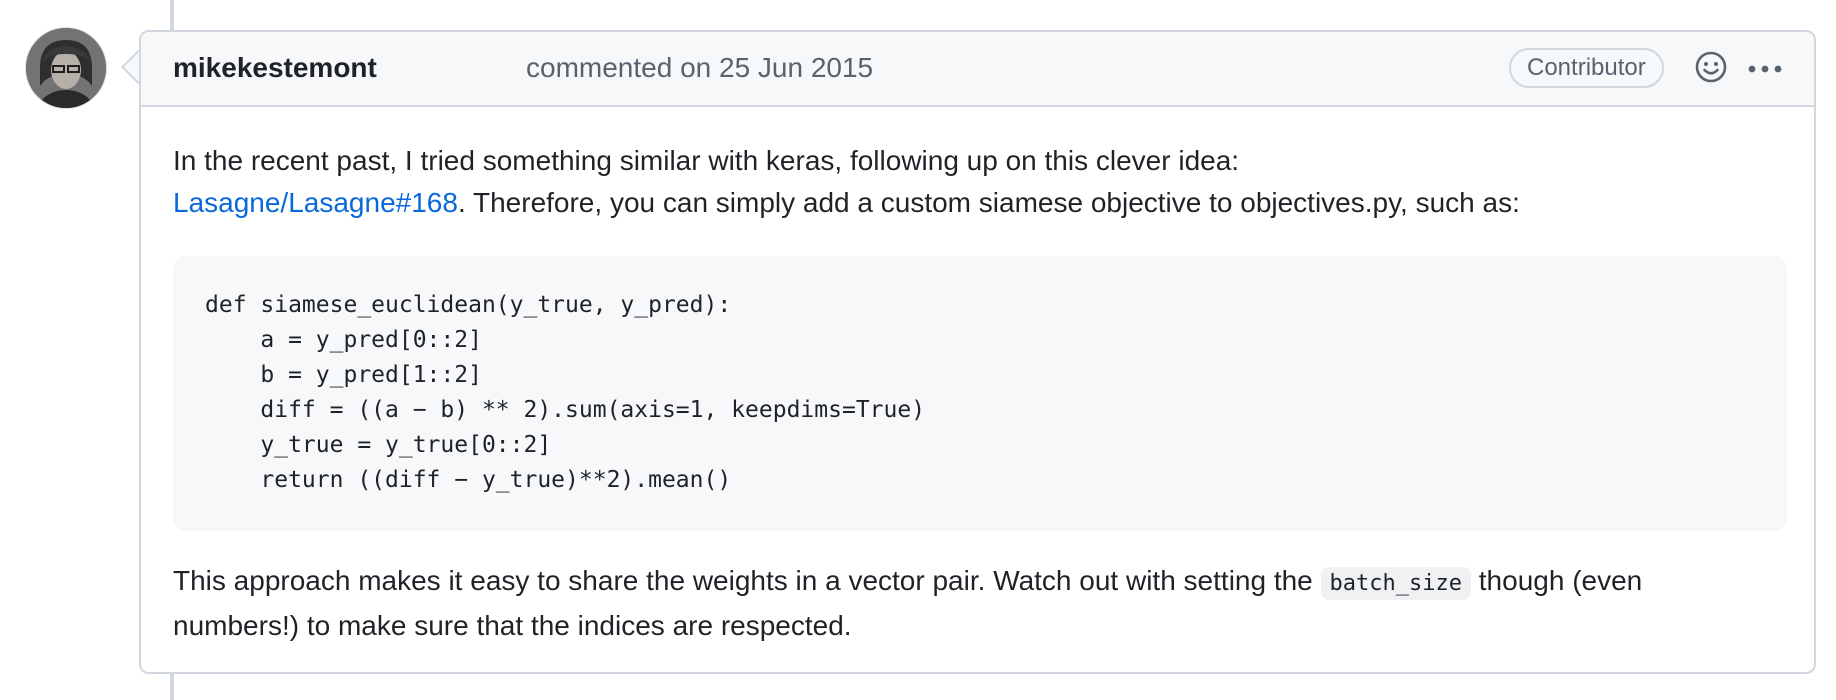 The width and height of the screenshot is (1836, 700). Describe the element at coordinates (343, 375) in the screenshot. I see `code-line: b = y_pred[1::2]` at that location.